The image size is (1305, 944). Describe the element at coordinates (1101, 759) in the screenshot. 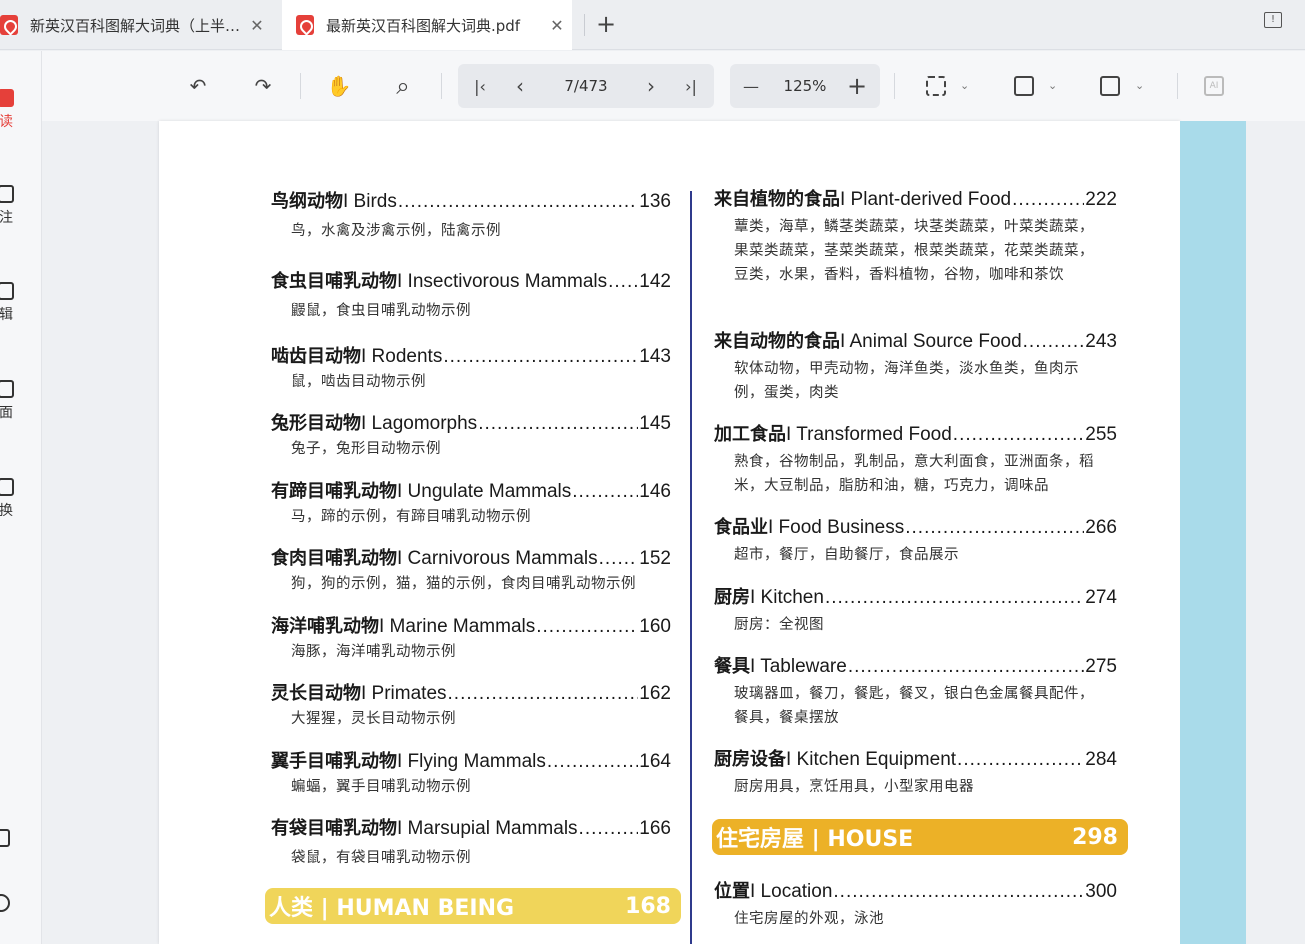

I see `entry-page: 284` at that location.